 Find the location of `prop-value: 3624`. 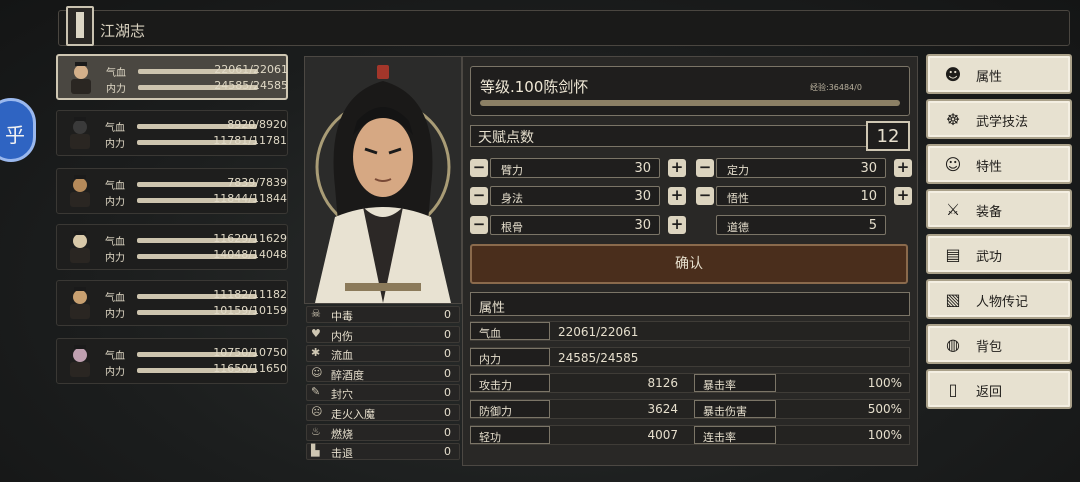

prop-value: 3624 is located at coordinates (662, 409).